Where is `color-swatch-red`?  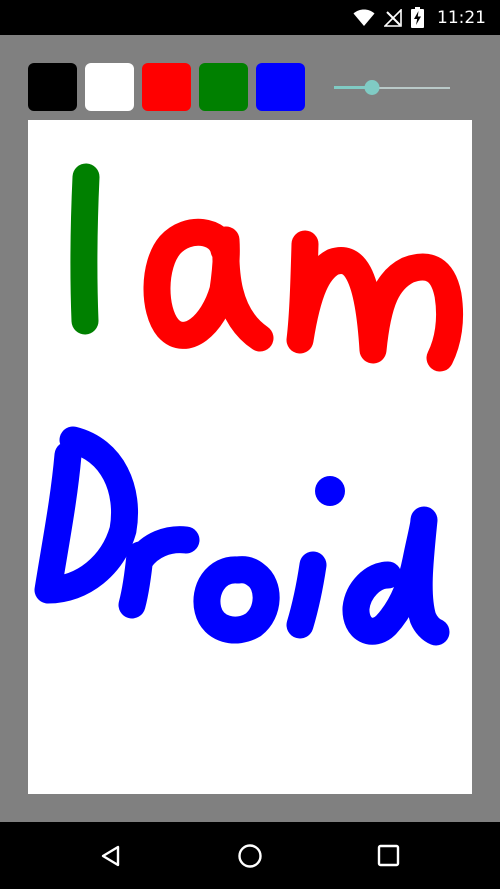 color-swatch-red is located at coordinates (166, 87).